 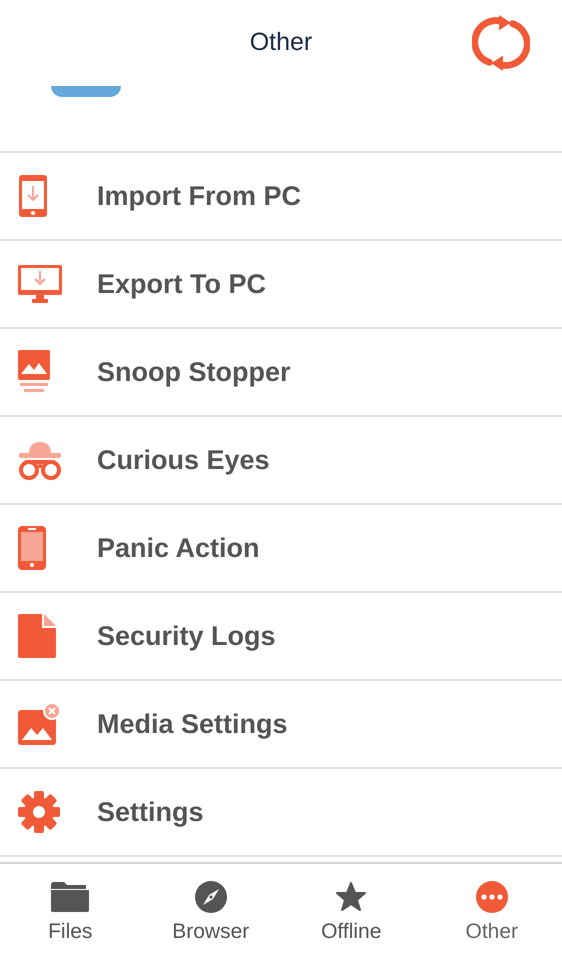 I want to click on monitor-download-icon, so click(x=40, y=284).